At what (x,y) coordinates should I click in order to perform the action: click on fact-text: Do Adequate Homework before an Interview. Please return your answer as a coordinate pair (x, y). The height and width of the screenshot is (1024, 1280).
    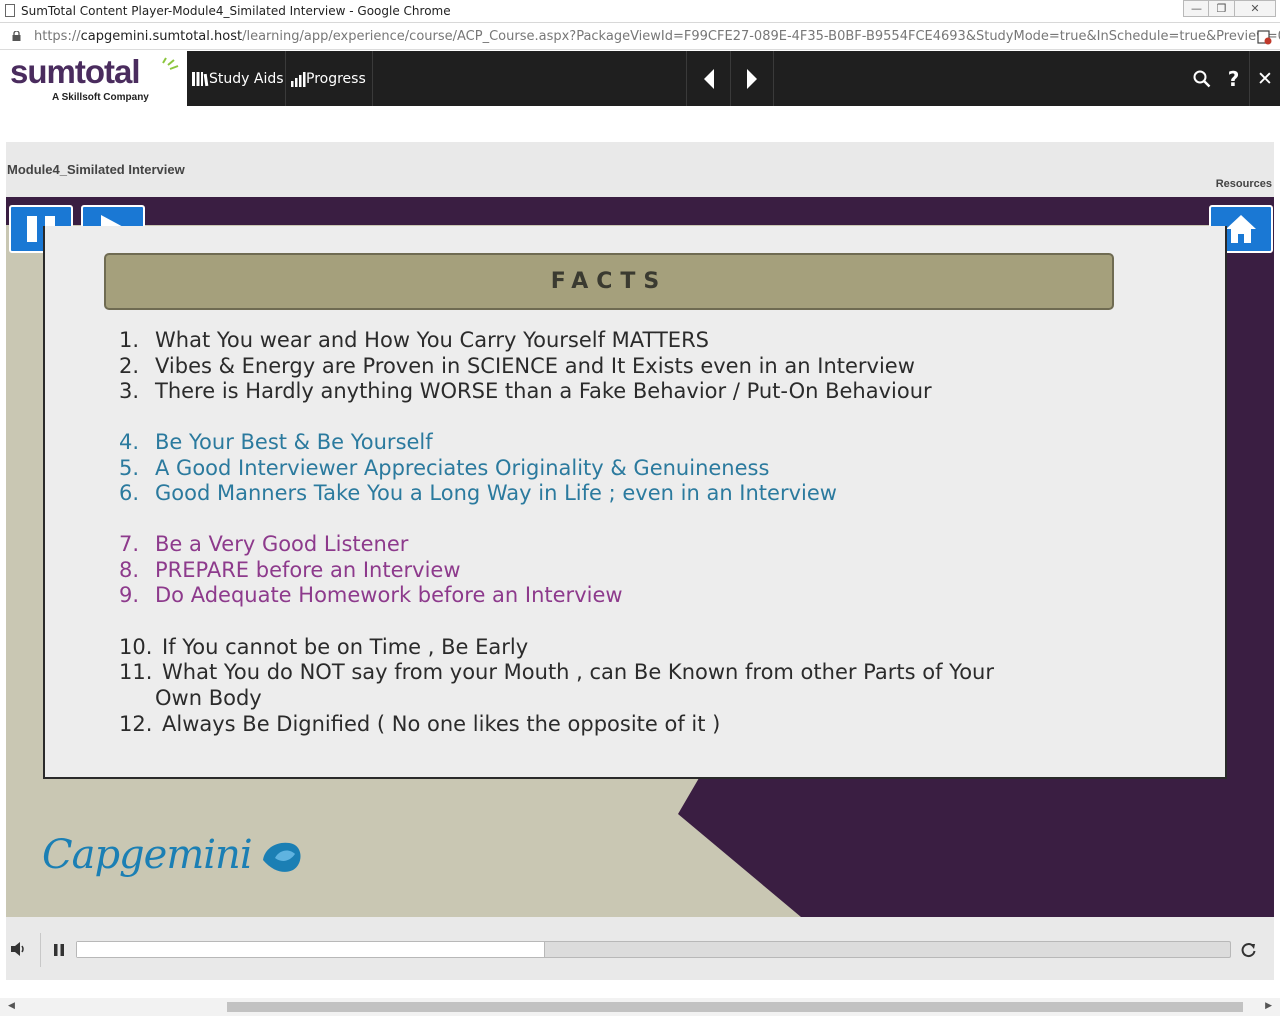
    Looking at the image, I should click on (389, 595).